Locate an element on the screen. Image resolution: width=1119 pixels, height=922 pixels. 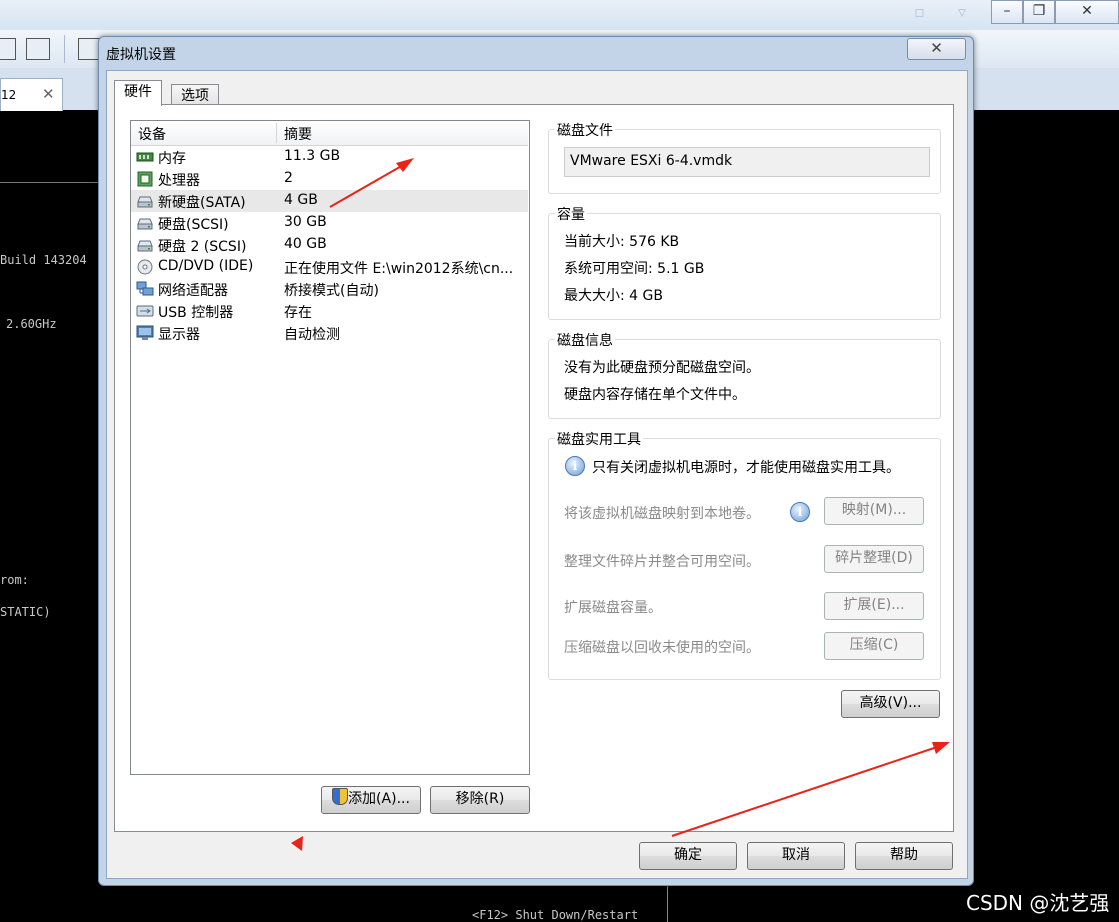
tab-hardware: 硬件 is located at coordinates (138, 93).